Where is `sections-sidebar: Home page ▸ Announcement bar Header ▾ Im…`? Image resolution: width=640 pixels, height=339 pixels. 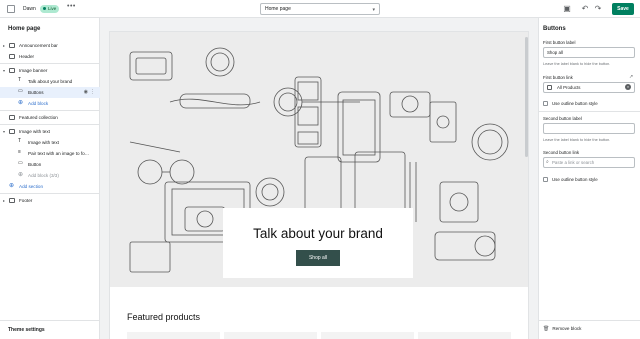 sections-sidebar: Home page ▸ Announcement bar Header ▾ Im… is located at coordinates (50, 178).